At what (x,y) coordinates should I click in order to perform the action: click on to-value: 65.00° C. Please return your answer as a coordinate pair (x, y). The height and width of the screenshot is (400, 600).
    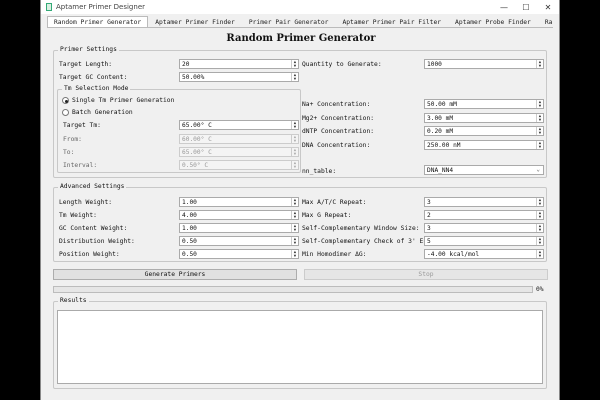
    Looking at the image, I should click on (197, 152).